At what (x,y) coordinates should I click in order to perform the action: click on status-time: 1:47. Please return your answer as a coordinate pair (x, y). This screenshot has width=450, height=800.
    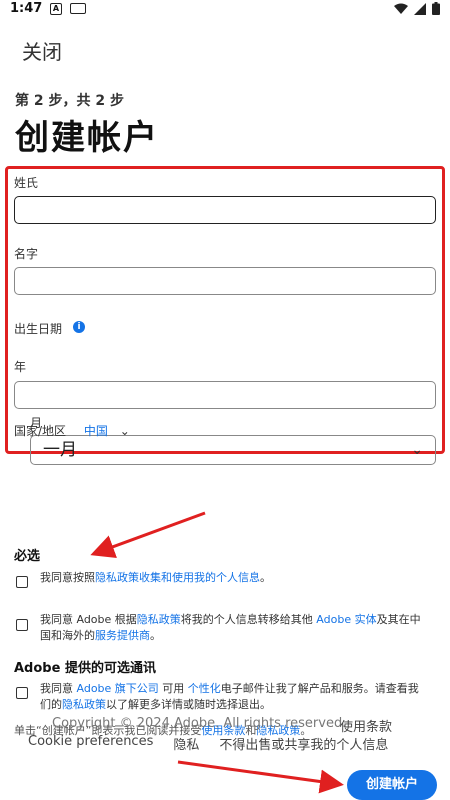
    Looking at the image, I should click on (26, 8).